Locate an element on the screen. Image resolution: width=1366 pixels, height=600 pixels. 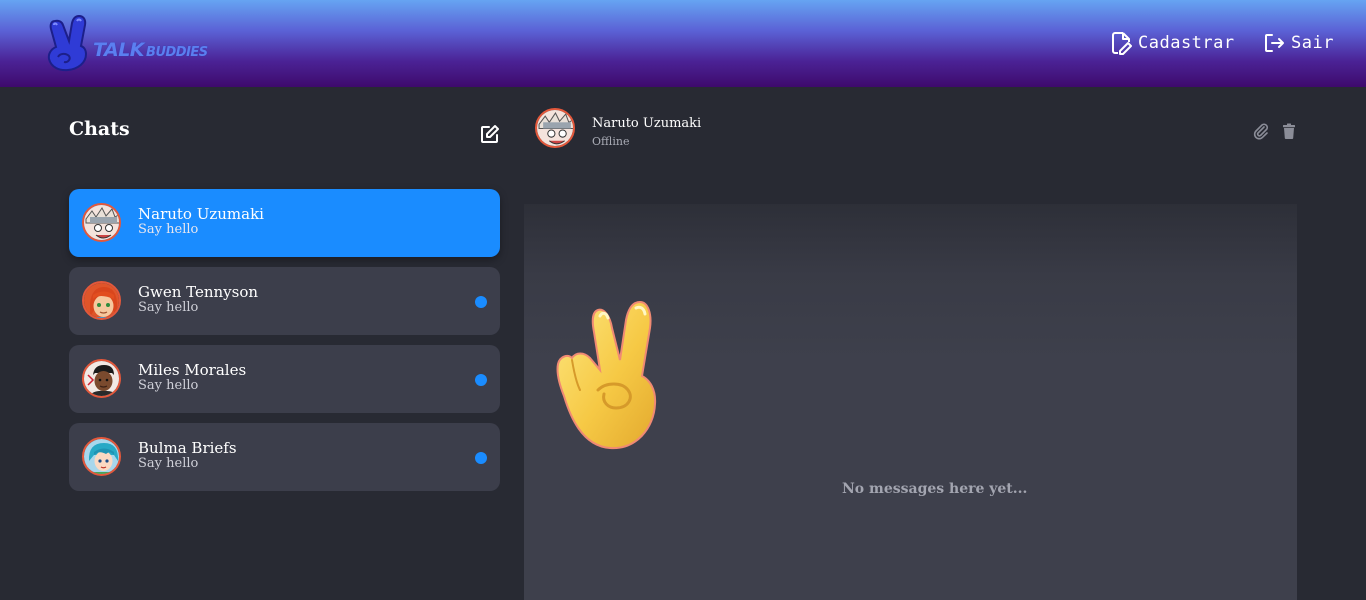
file-edit-icon is located at coordinates (1122, 43).